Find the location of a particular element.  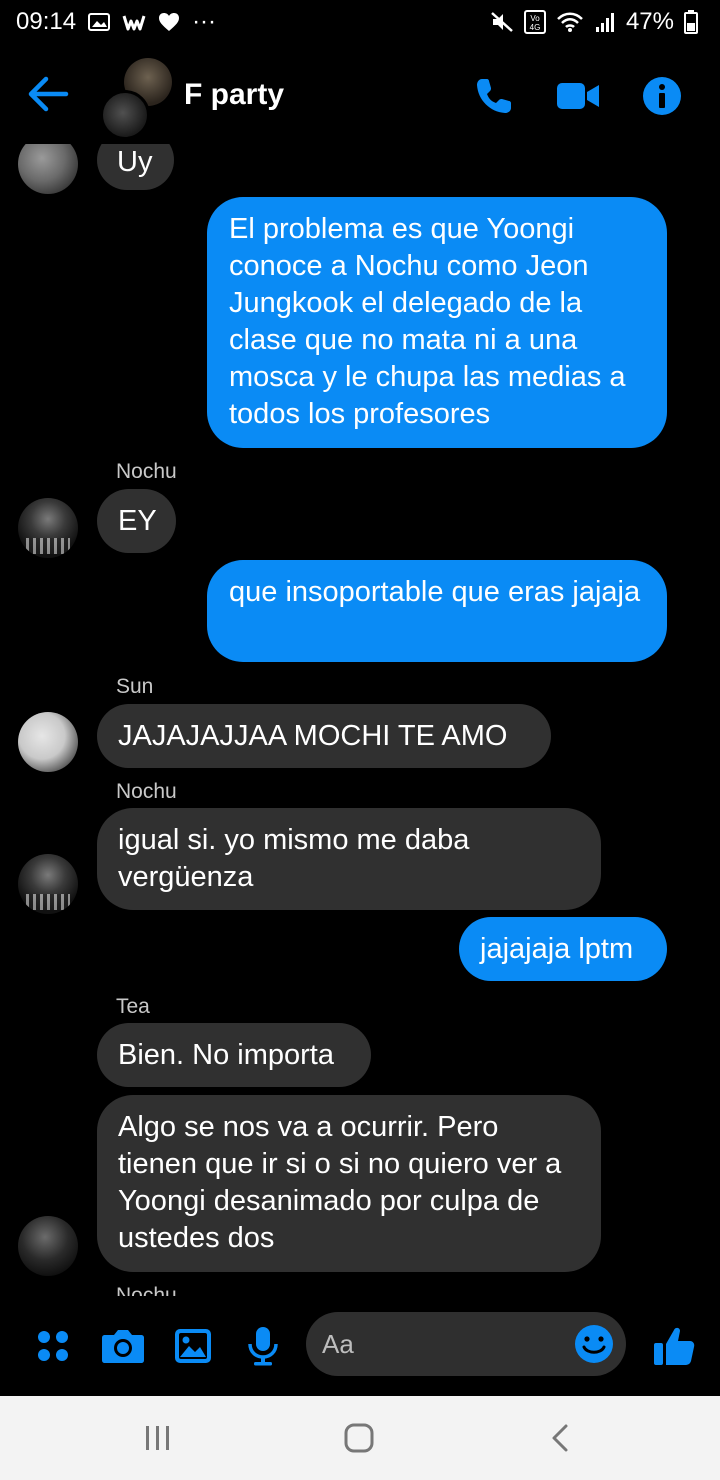

back-button is located at coordinates (48, 94).